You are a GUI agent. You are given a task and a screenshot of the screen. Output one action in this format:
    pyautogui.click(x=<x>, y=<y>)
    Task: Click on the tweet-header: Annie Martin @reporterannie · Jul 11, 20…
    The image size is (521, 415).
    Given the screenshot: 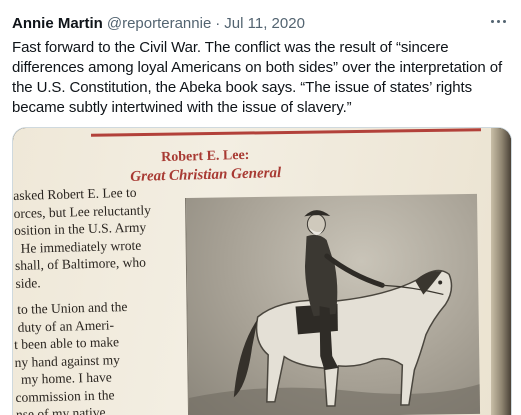 What is the action you would take?
    pyautogui.click(x=260, y=23)
    